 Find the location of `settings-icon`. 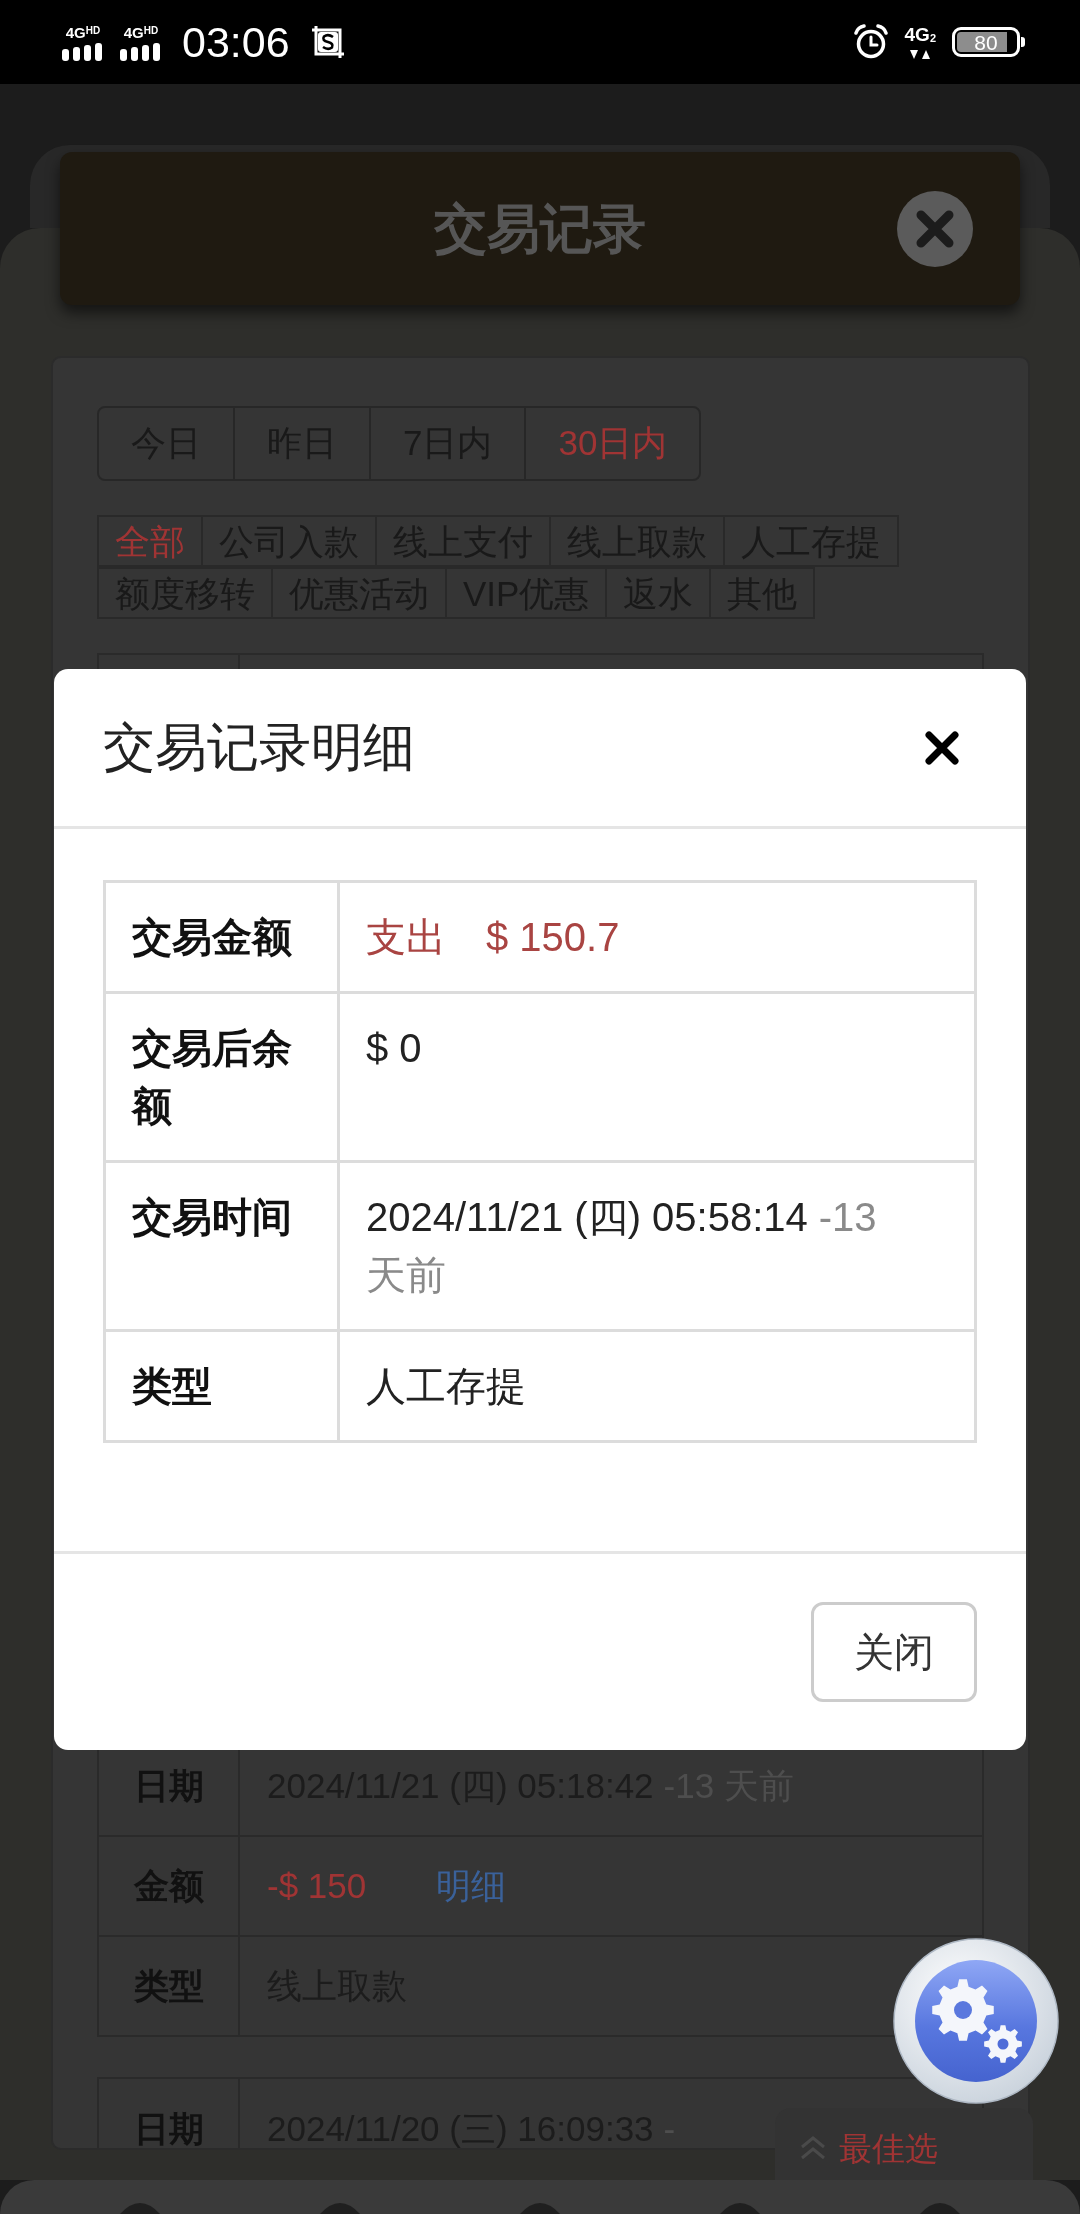

settings-icon is located at coordinates (976, 2021).